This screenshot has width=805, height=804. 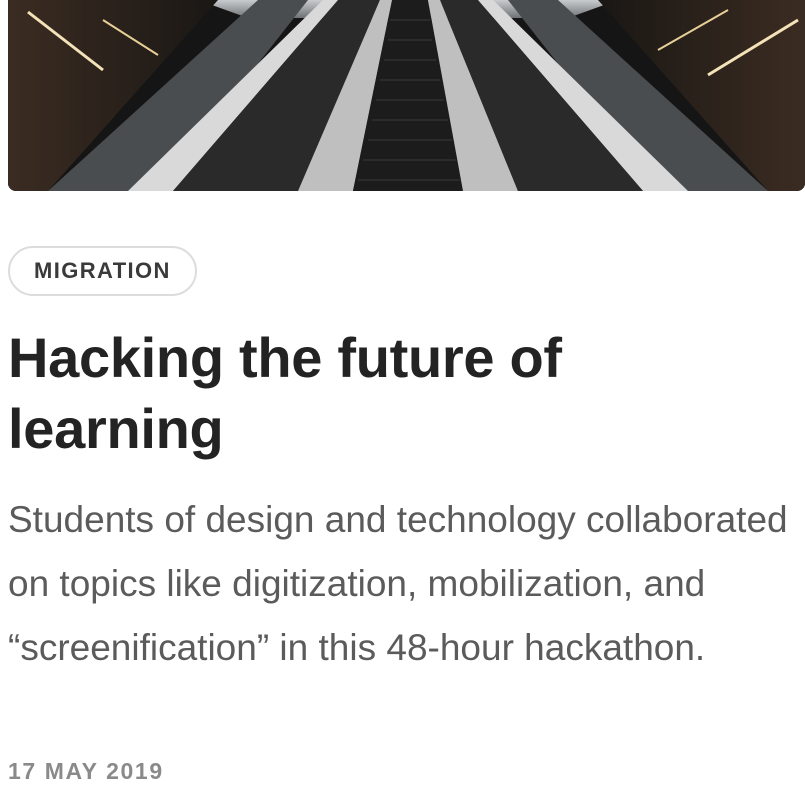 I want to click on article-date: 17 MAY 2019, so click(x=86, y=771).